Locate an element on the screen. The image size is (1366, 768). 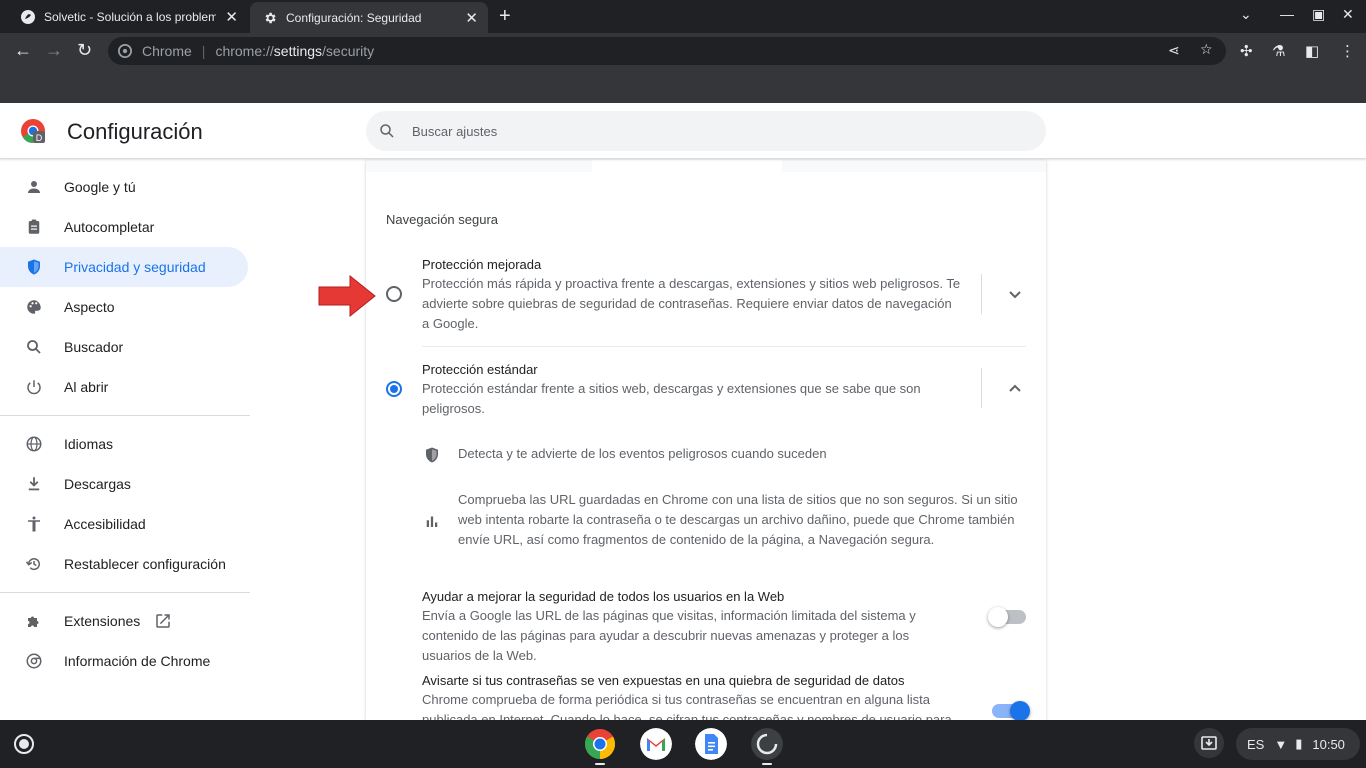
tab-settings: Configuración: Seguridad ✕ is located at coordinates (369, 17).